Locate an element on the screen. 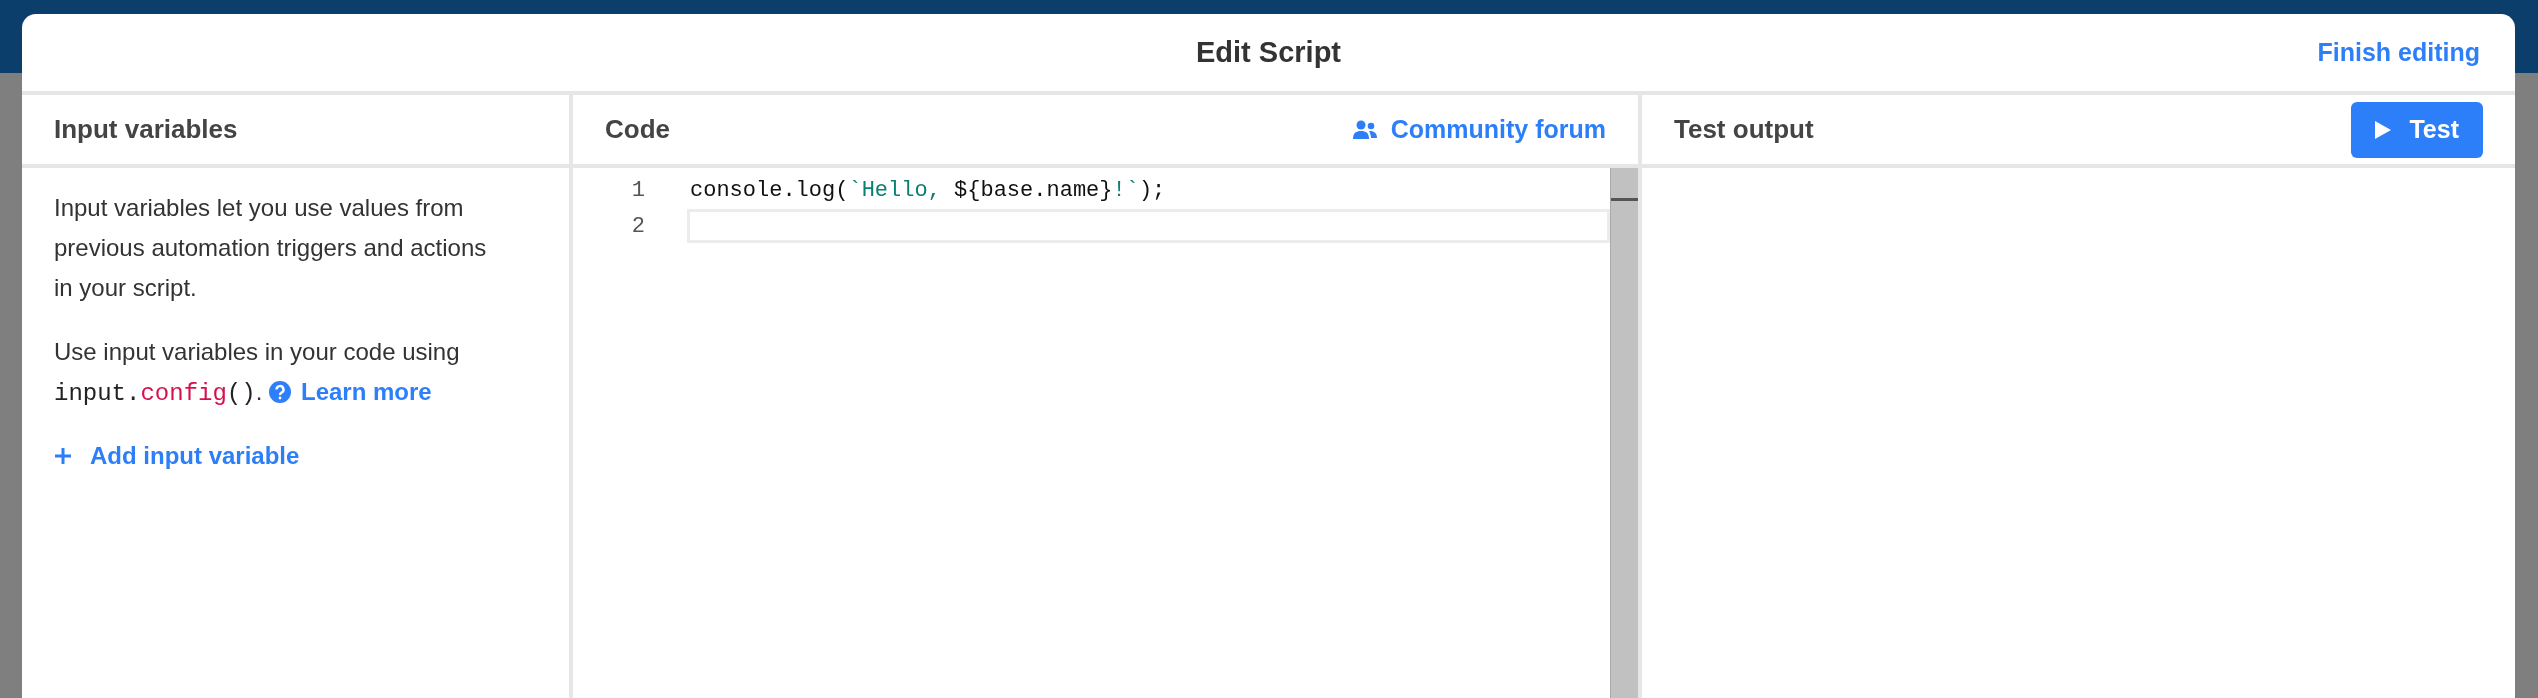 The image size is (2538, 698). dialog-title: Edit Script is located at coordinates (1268, 52).